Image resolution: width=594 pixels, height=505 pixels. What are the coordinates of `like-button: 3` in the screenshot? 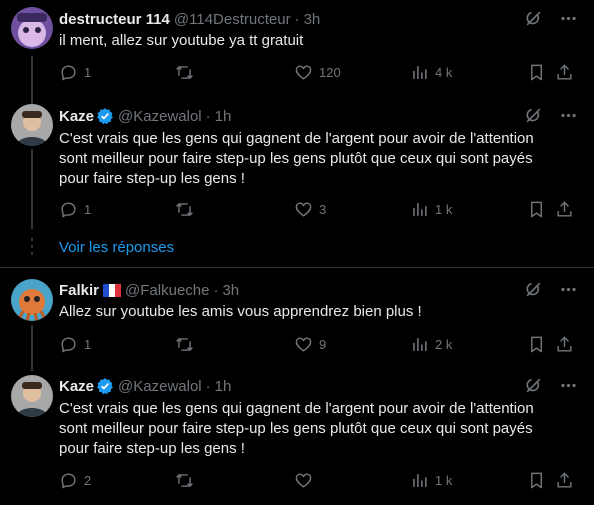 It's located at (310, 209).